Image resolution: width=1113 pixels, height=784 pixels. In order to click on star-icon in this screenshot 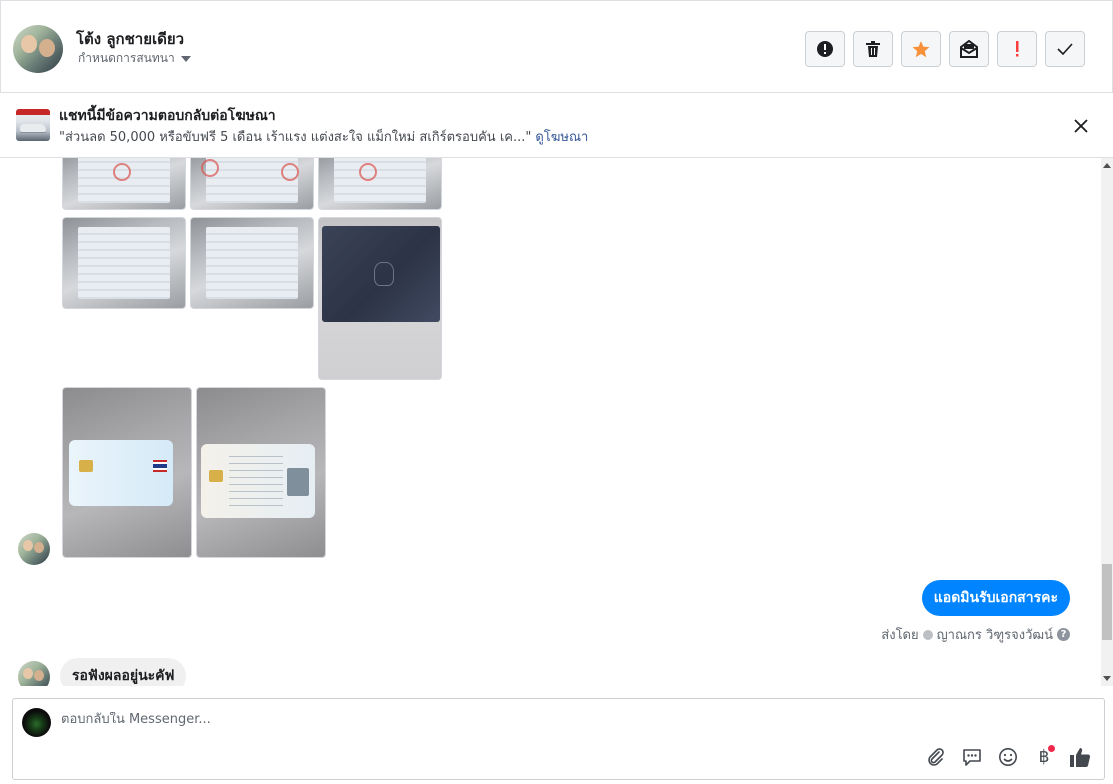, I will do `click(921, 48)`.